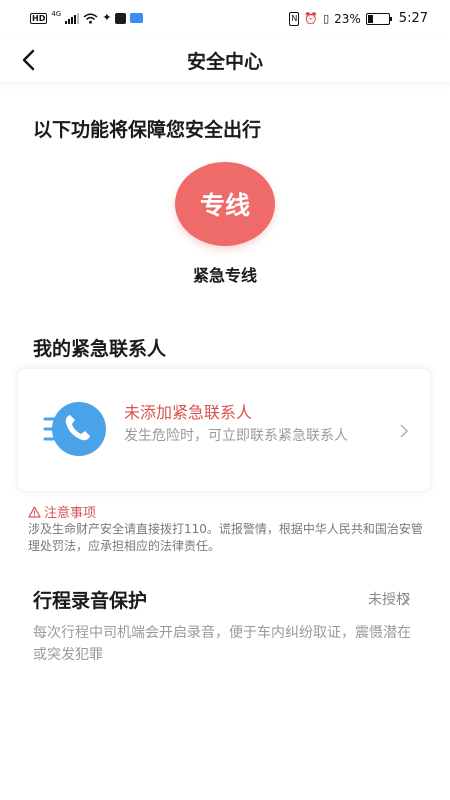 The image size is (450, 800). Describe the element at coordinates (224, 275) in the screenshot. I see `hotline-label: 紧急专线` at that location.